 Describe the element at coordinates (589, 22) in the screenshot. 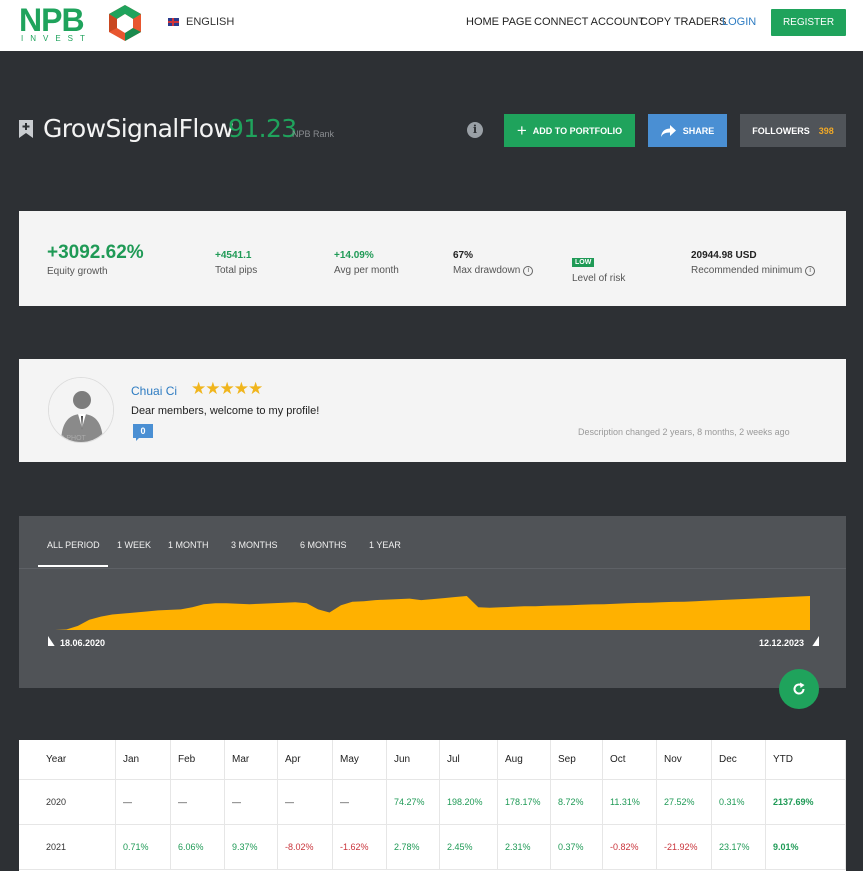

I see `nav-connect-account: CONNECT ACCOUNT` at that location.